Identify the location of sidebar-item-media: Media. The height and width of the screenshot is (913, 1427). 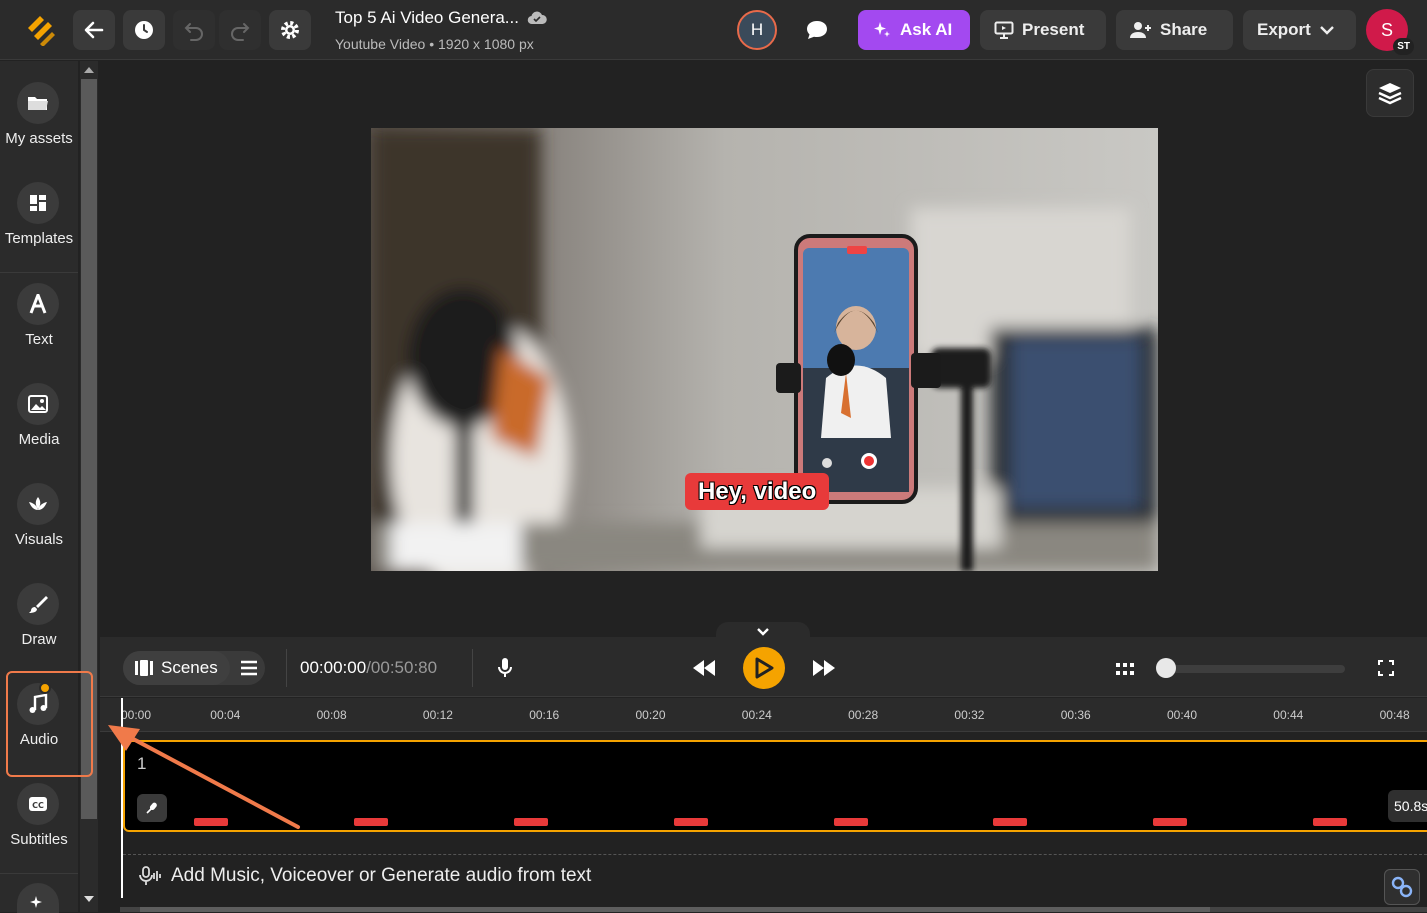
(39, 412).